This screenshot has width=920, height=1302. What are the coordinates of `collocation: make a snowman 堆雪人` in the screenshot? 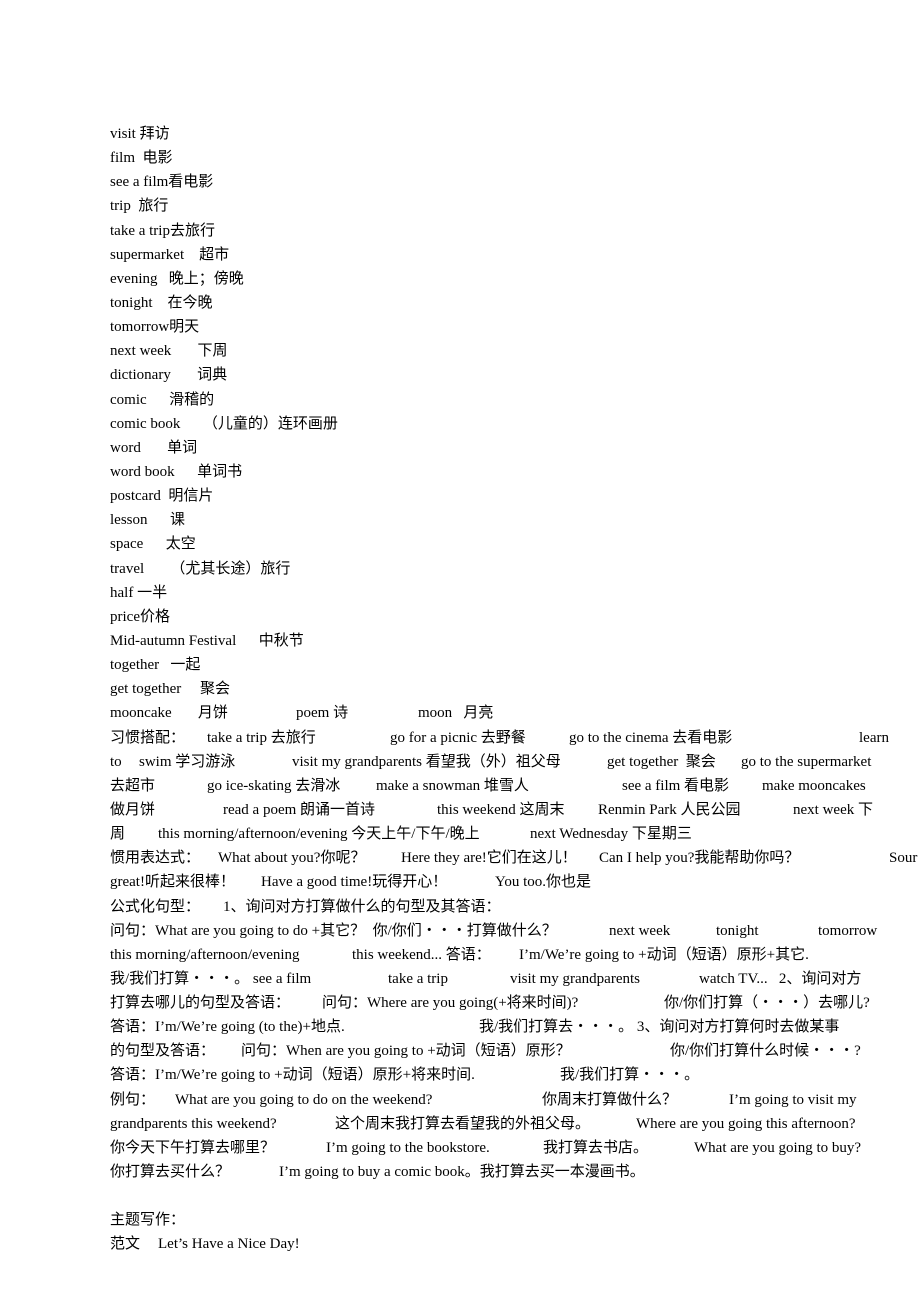 It's located at (452, 785).